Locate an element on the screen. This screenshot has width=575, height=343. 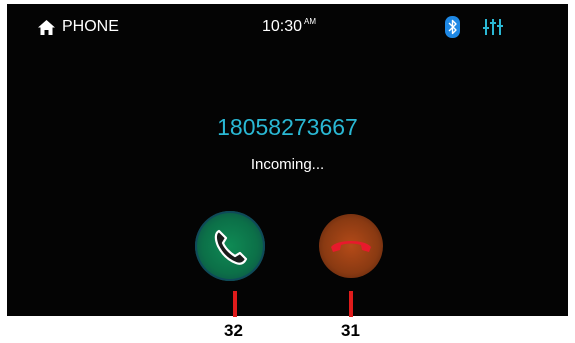
callout-label-31: 31 is located at coordinates (350, 330).